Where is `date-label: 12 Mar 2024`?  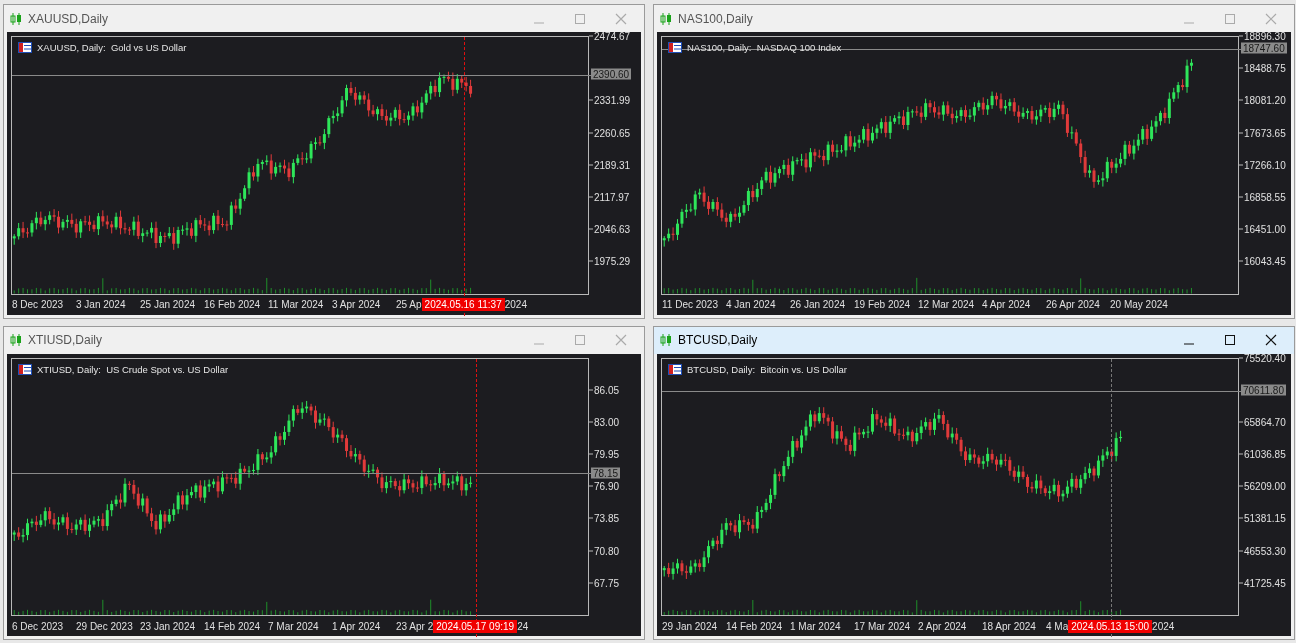 date-label: 12 Mar 2024 is located at coordinates (947, 304).